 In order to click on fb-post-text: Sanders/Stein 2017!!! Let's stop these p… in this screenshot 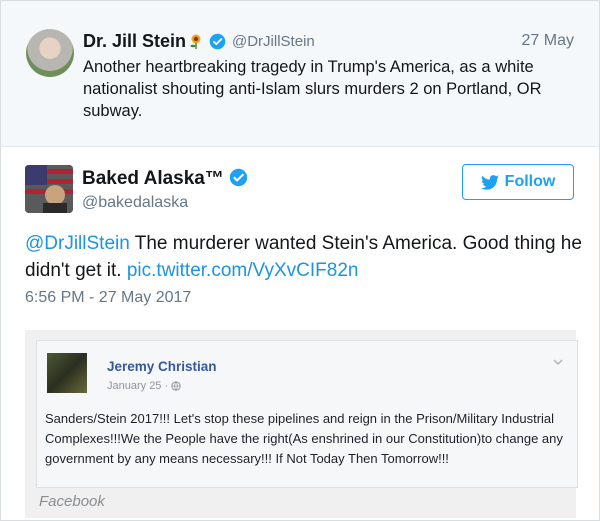, I will do `click(304, 438)`.